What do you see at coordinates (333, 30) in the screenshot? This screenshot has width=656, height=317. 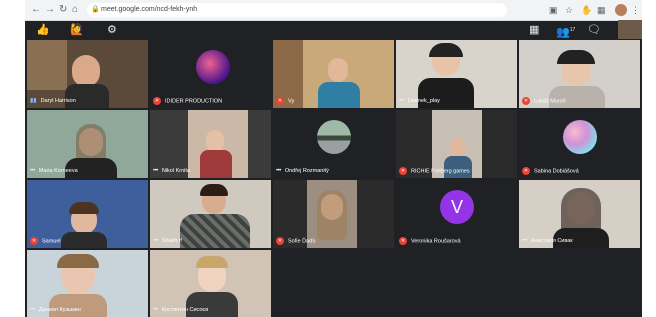 I see `meet-top-bar: 👍 🙋 ⚙ ▦ 👥17 🗨` at bounding box center [333, 30].